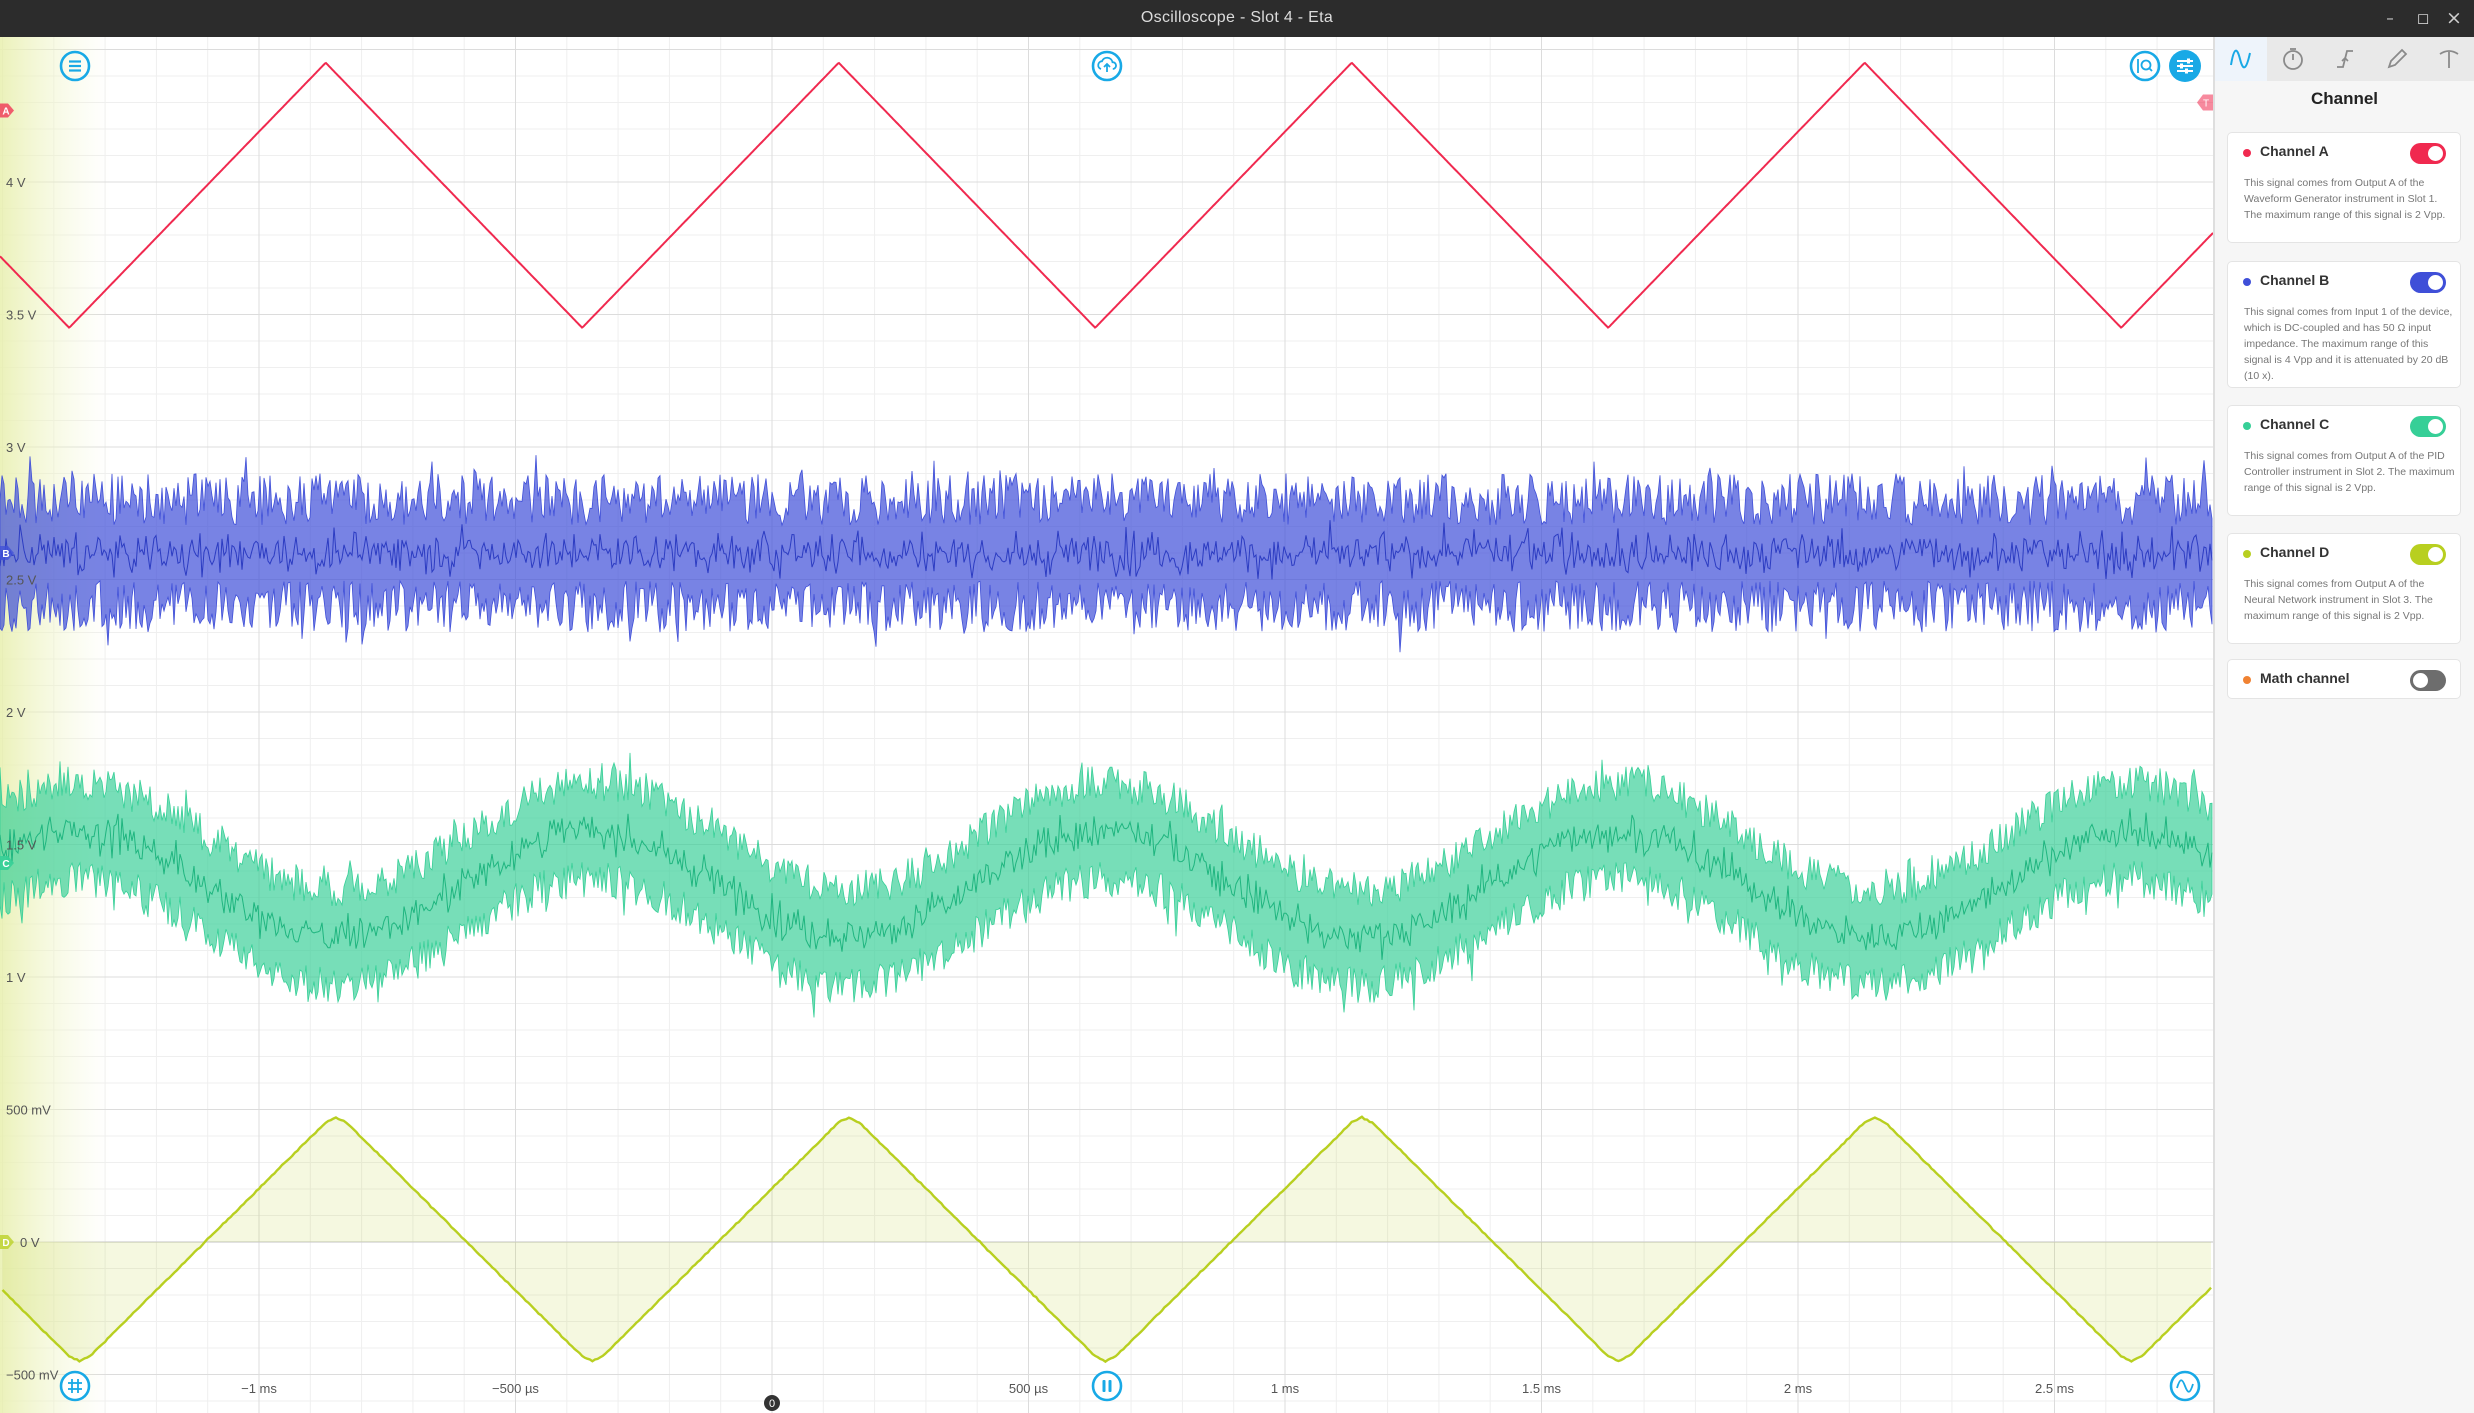 This screenshot has height=1413, width=2474. I want to click on zoom-button, so click(2145, 66).